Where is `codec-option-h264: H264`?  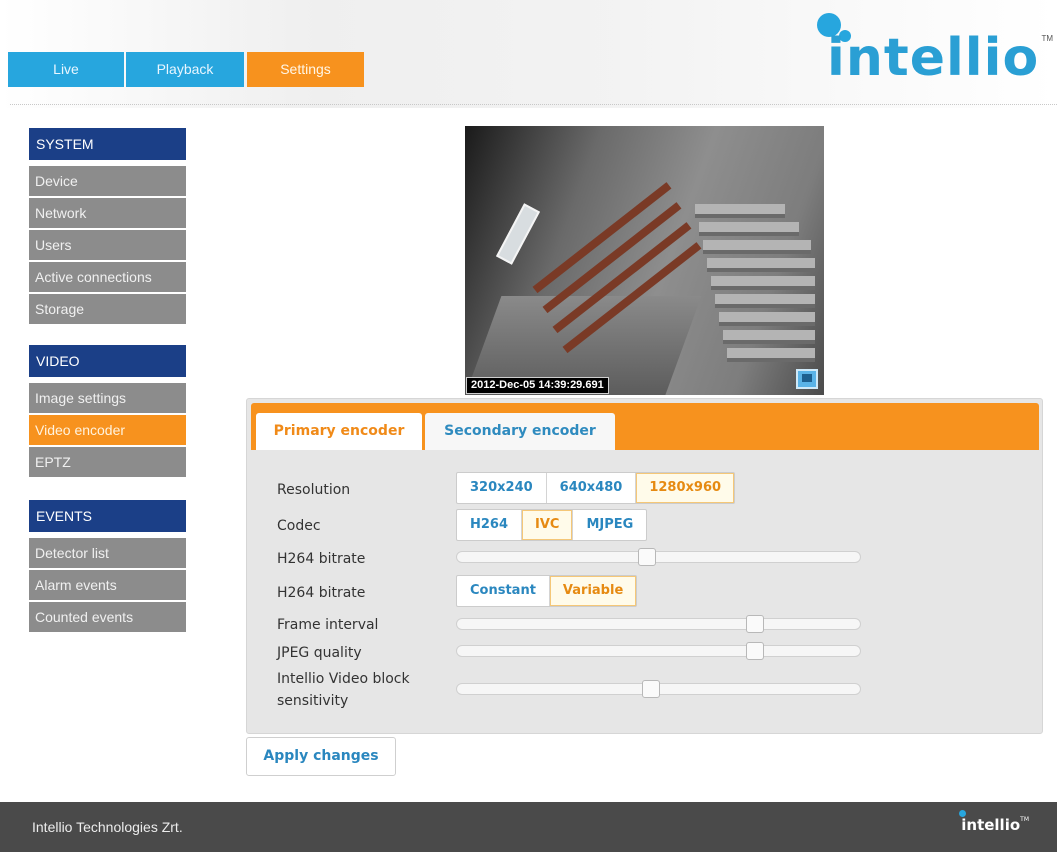 codec-option-h264: H264 is located at coordinates (490, 525).